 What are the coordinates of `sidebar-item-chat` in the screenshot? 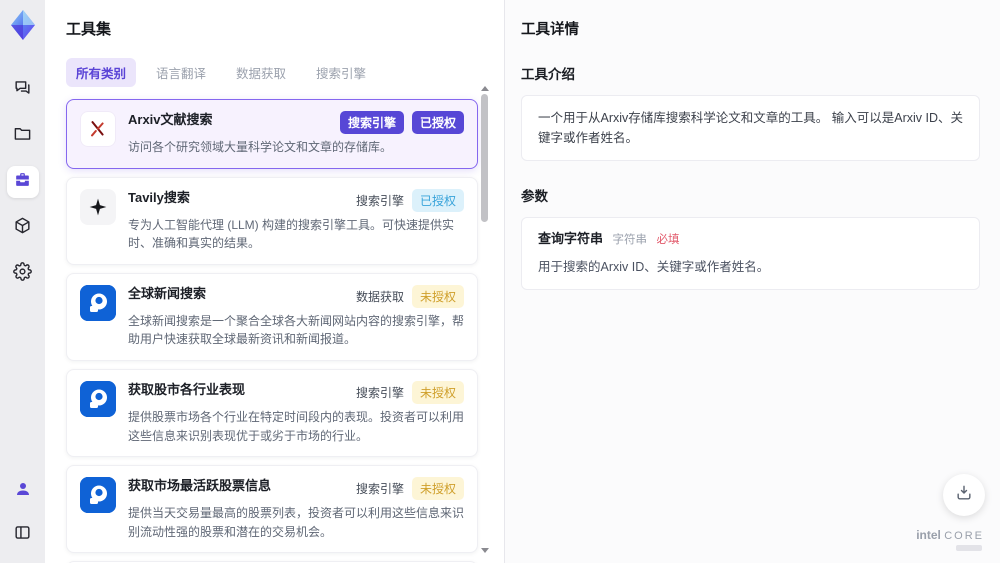 It's located at (23, 90).